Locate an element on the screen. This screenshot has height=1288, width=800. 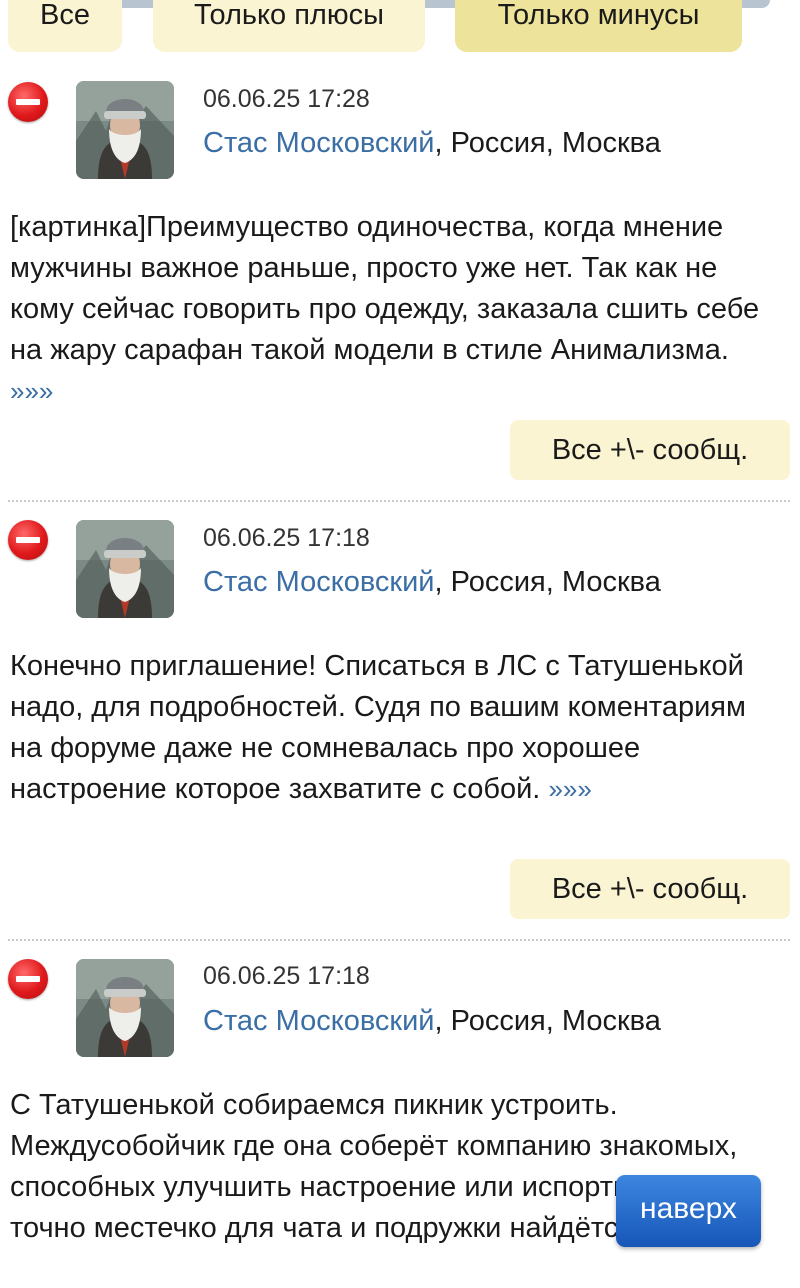
filter-bar: Все Только плюсы Только минусы is located at coordinates (403, 26).